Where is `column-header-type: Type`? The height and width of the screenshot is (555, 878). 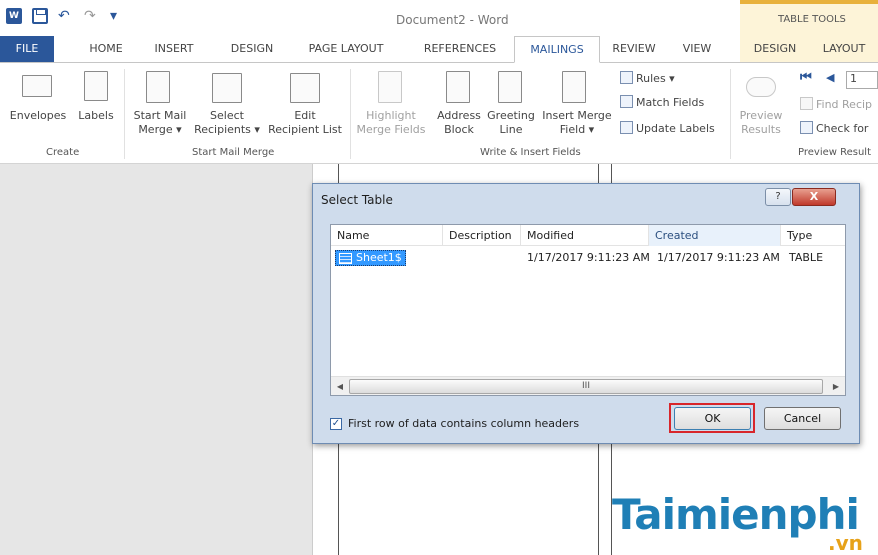 column-header-type: Type is located at coordinates (813, 235).